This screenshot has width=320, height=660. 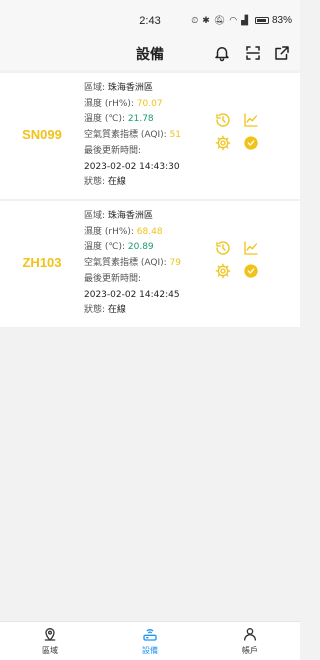 What do you see at coordinates (50, 650) in the screenshot?
I see `tab-label: 區域` at bounding box center [50, 650].